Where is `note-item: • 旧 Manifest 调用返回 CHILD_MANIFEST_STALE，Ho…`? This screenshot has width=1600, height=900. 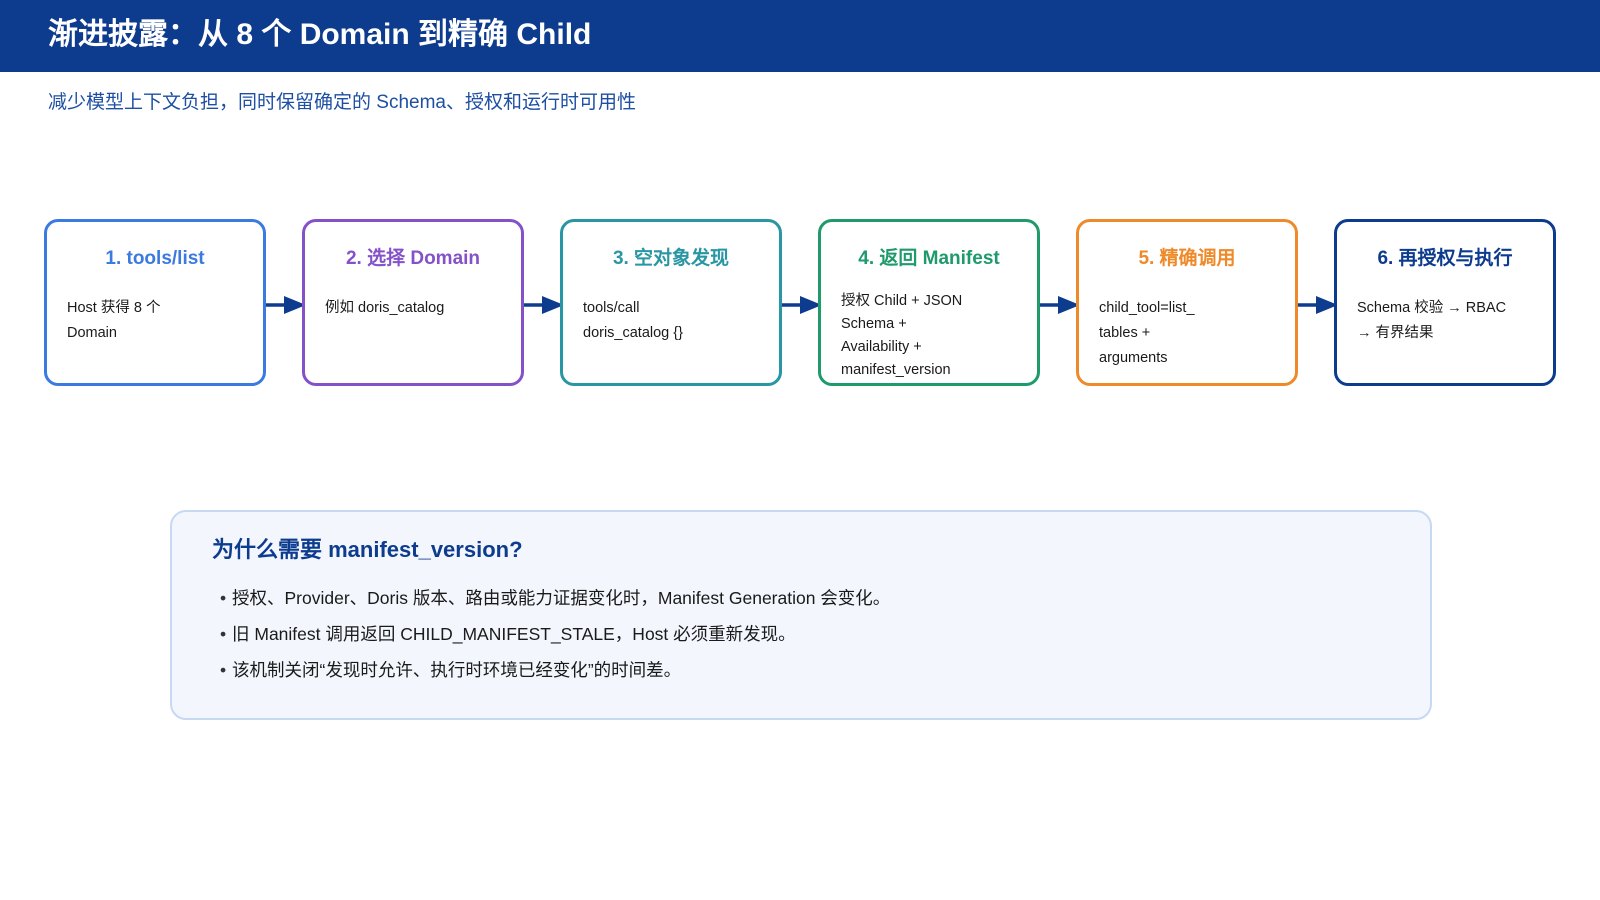
note-item: • 旧 Manifest 调用返回 CHILD_MANIFEST_STALE，Ho… is located at coordinates (555, 634).